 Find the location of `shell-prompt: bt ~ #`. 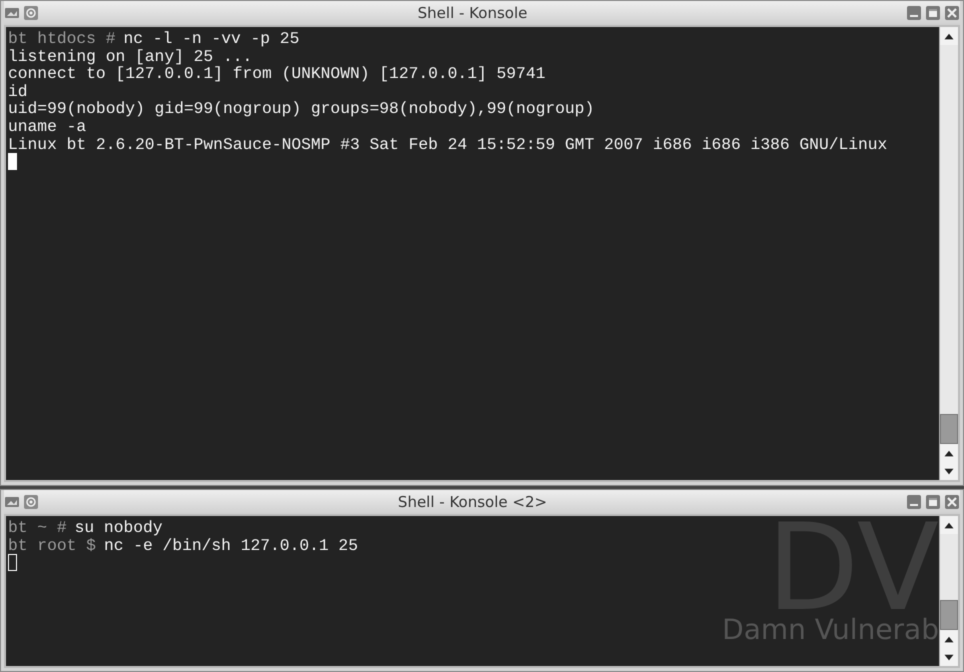

shell-prompt: bt ~ # is located at coordinates (37, 528).